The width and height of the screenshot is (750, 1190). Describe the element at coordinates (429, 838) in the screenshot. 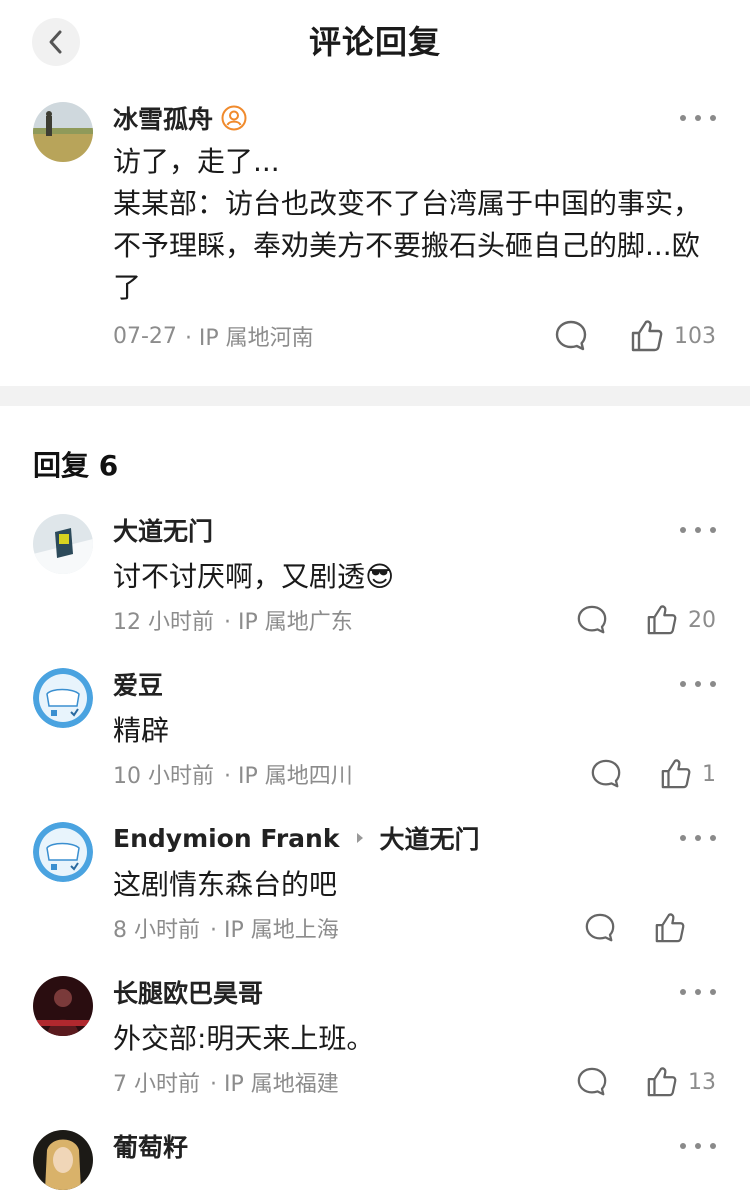

I see `reply-to-name: 大道无门` at that location.